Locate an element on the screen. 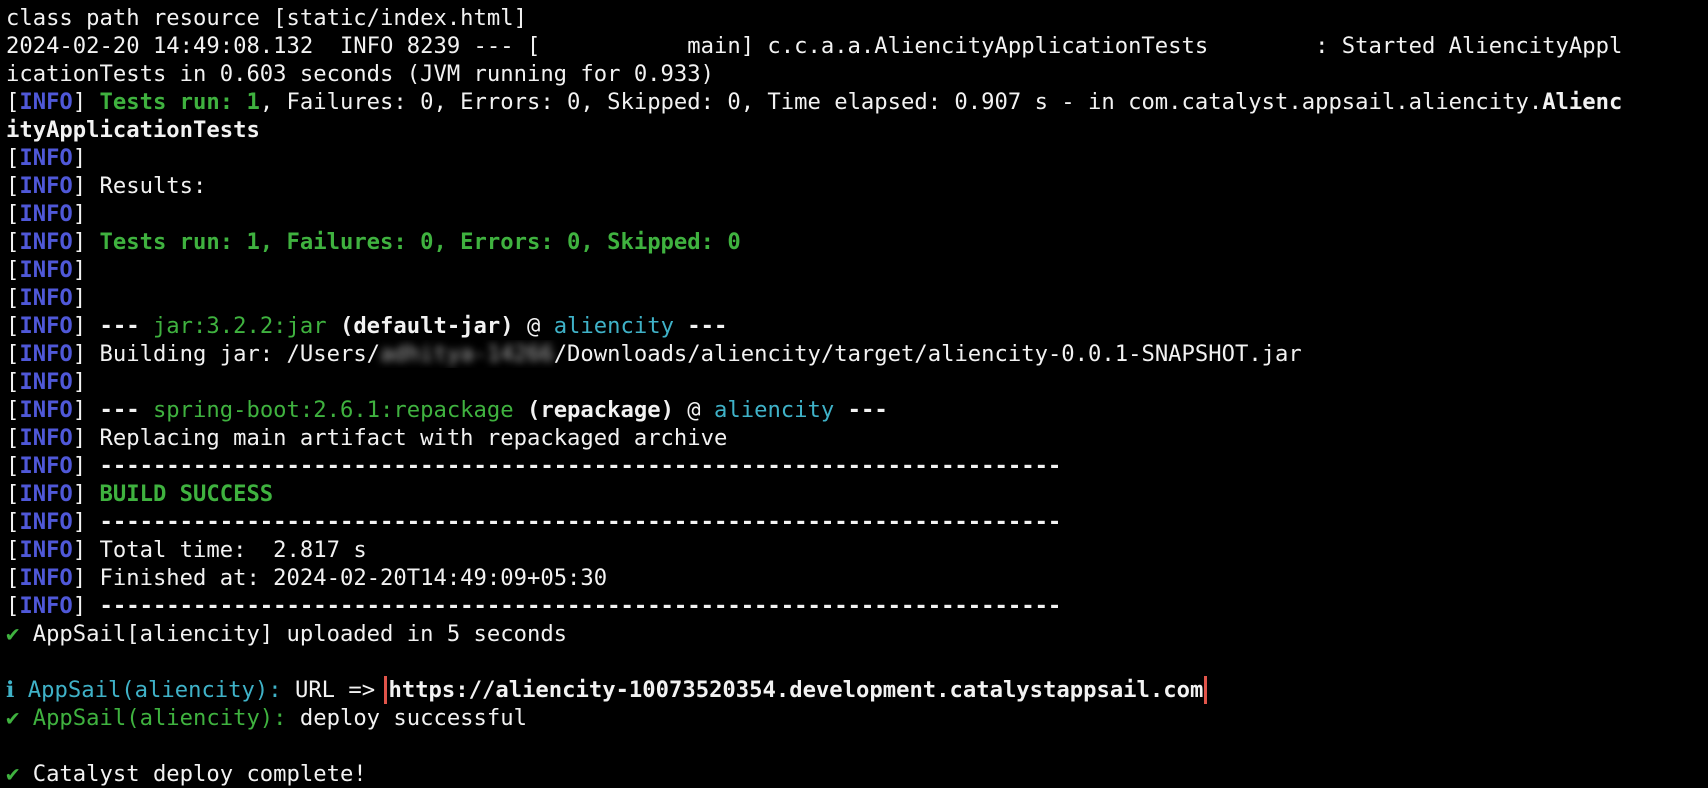 The height and width of the screenshot is (788, 1708). deploy-successful: deploy successful is located at coordinates (413, 718).